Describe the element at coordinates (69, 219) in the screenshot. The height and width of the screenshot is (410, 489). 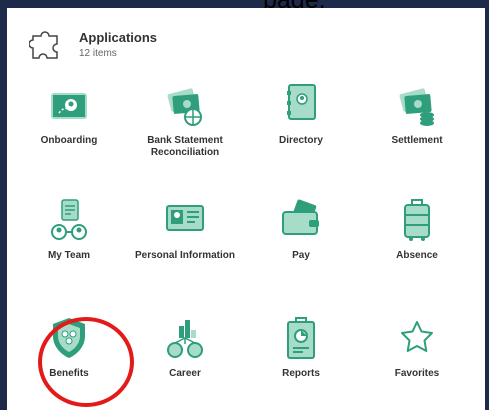
I see `my-team-icon` at that location.